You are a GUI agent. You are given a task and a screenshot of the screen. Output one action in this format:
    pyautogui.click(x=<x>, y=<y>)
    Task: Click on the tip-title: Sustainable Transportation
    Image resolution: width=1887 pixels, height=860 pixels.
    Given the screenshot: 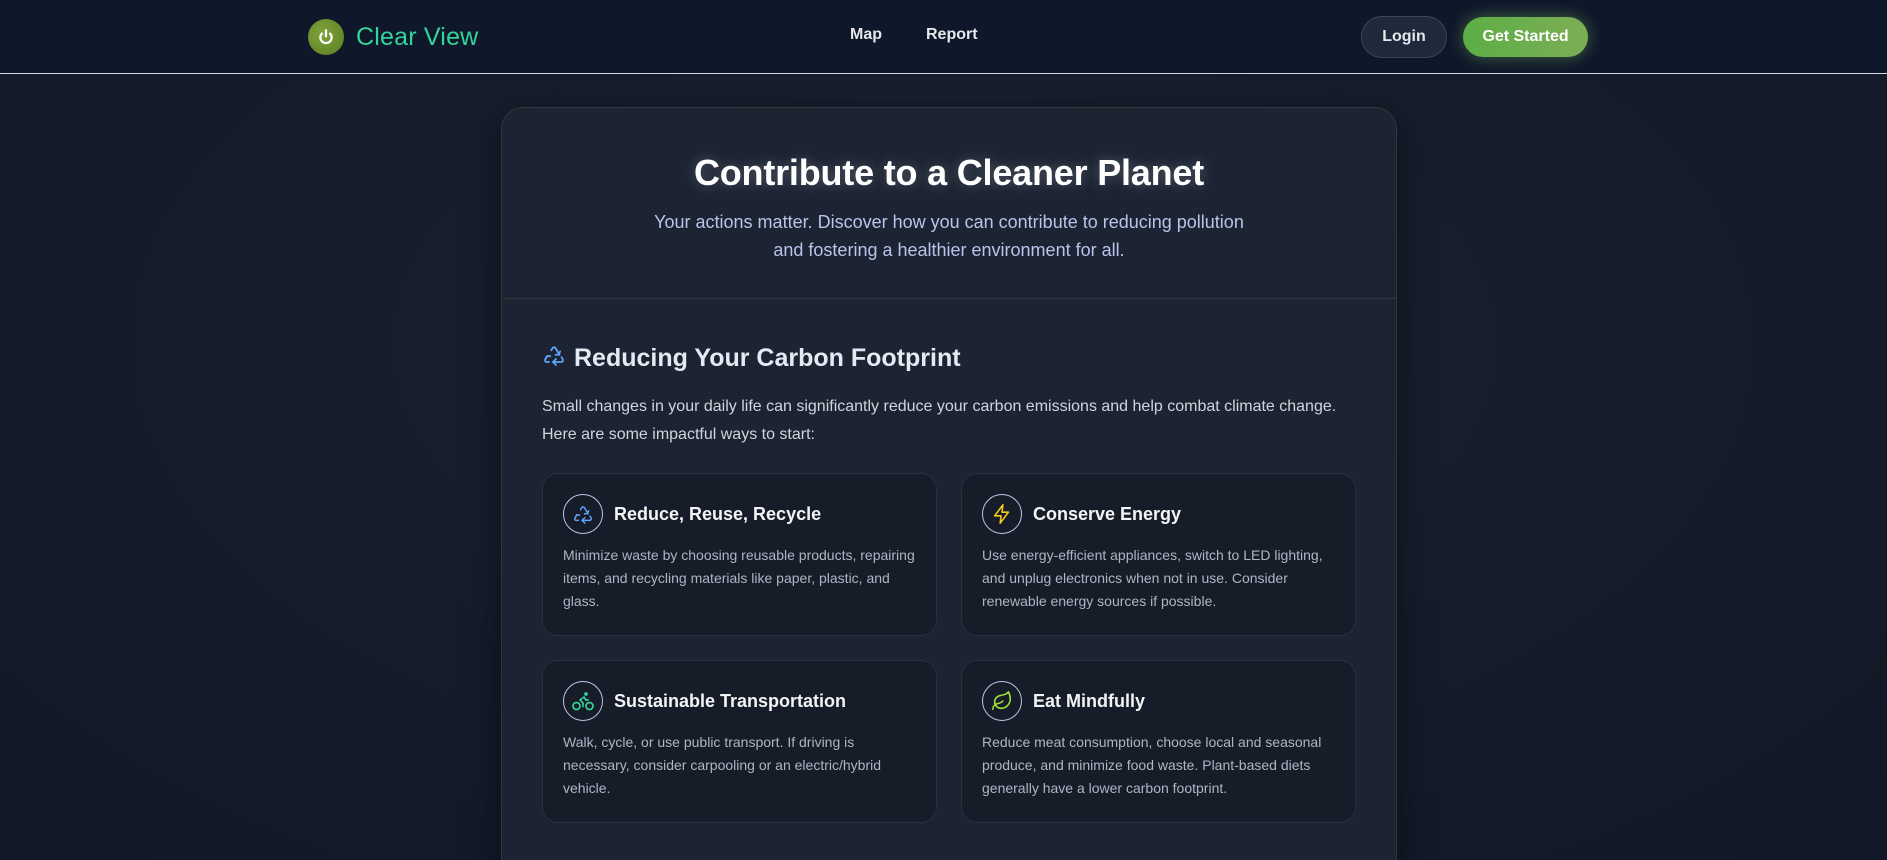 What is the action you would take?
    pyautogui.click(x=730, y=700)
    